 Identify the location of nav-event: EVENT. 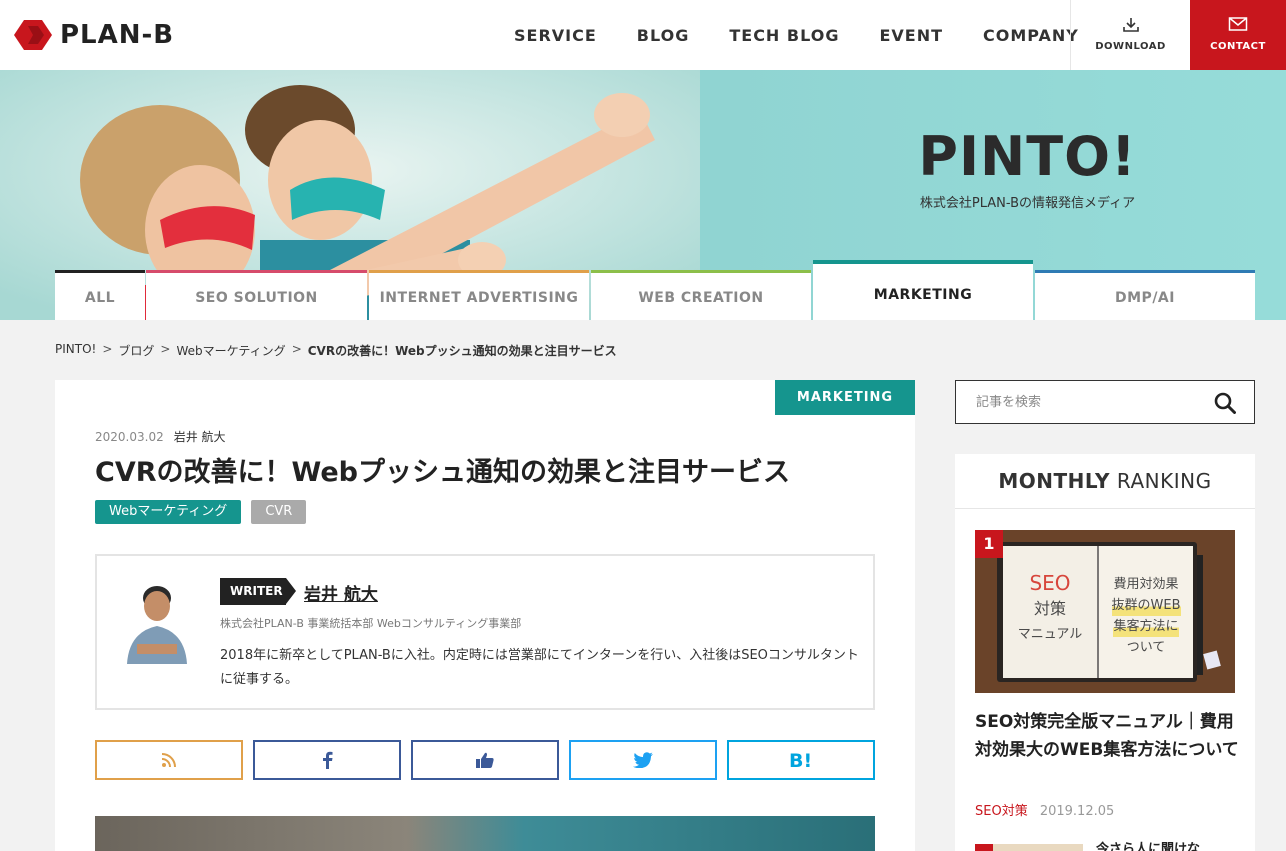
(911, 35).